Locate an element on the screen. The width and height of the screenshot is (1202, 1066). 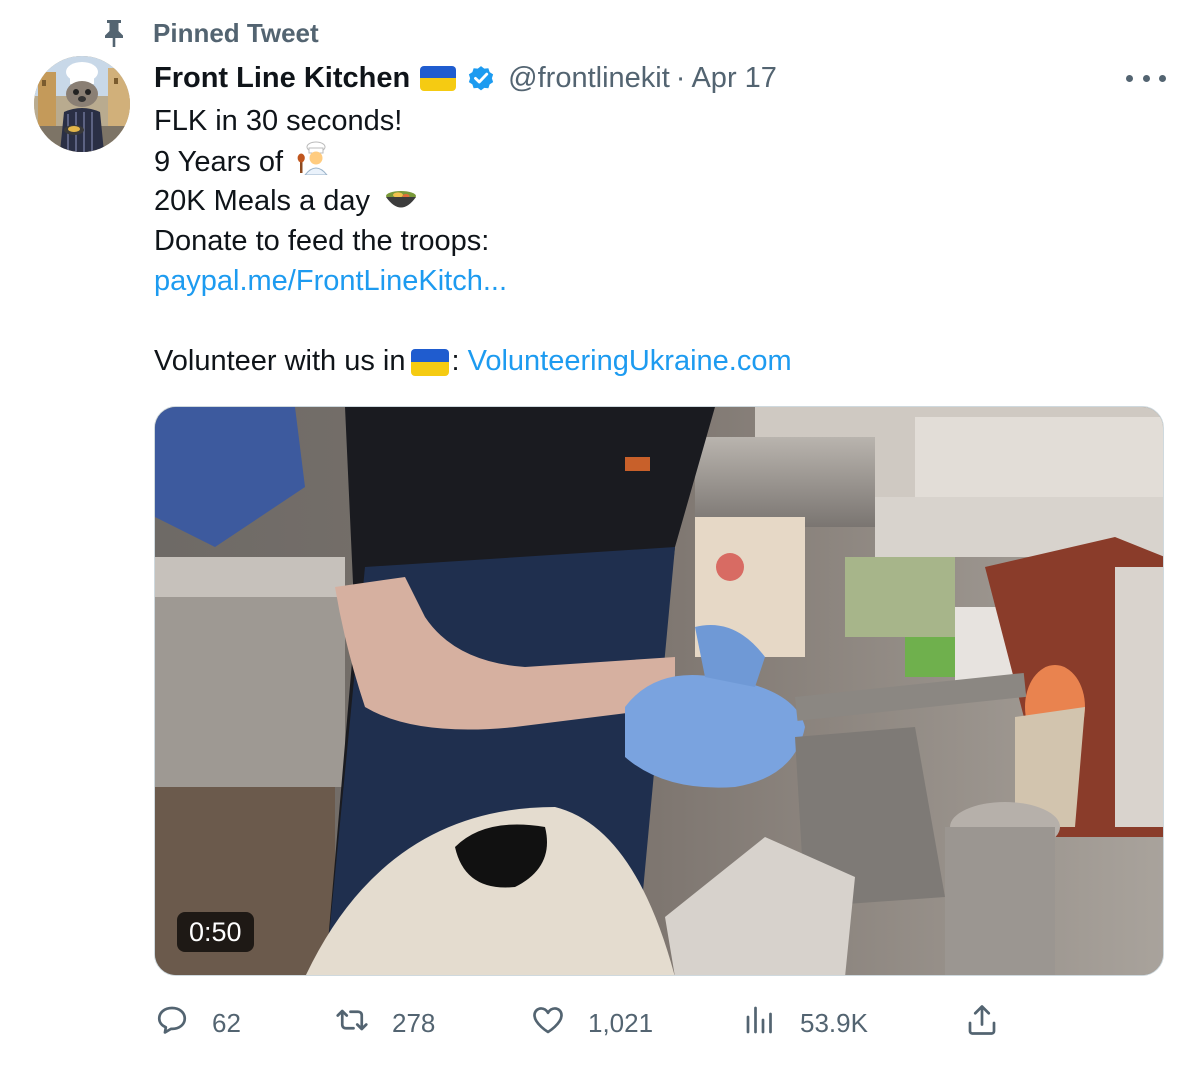
tweet-line: 20K Meals a day is located at coordinates (654, 201).